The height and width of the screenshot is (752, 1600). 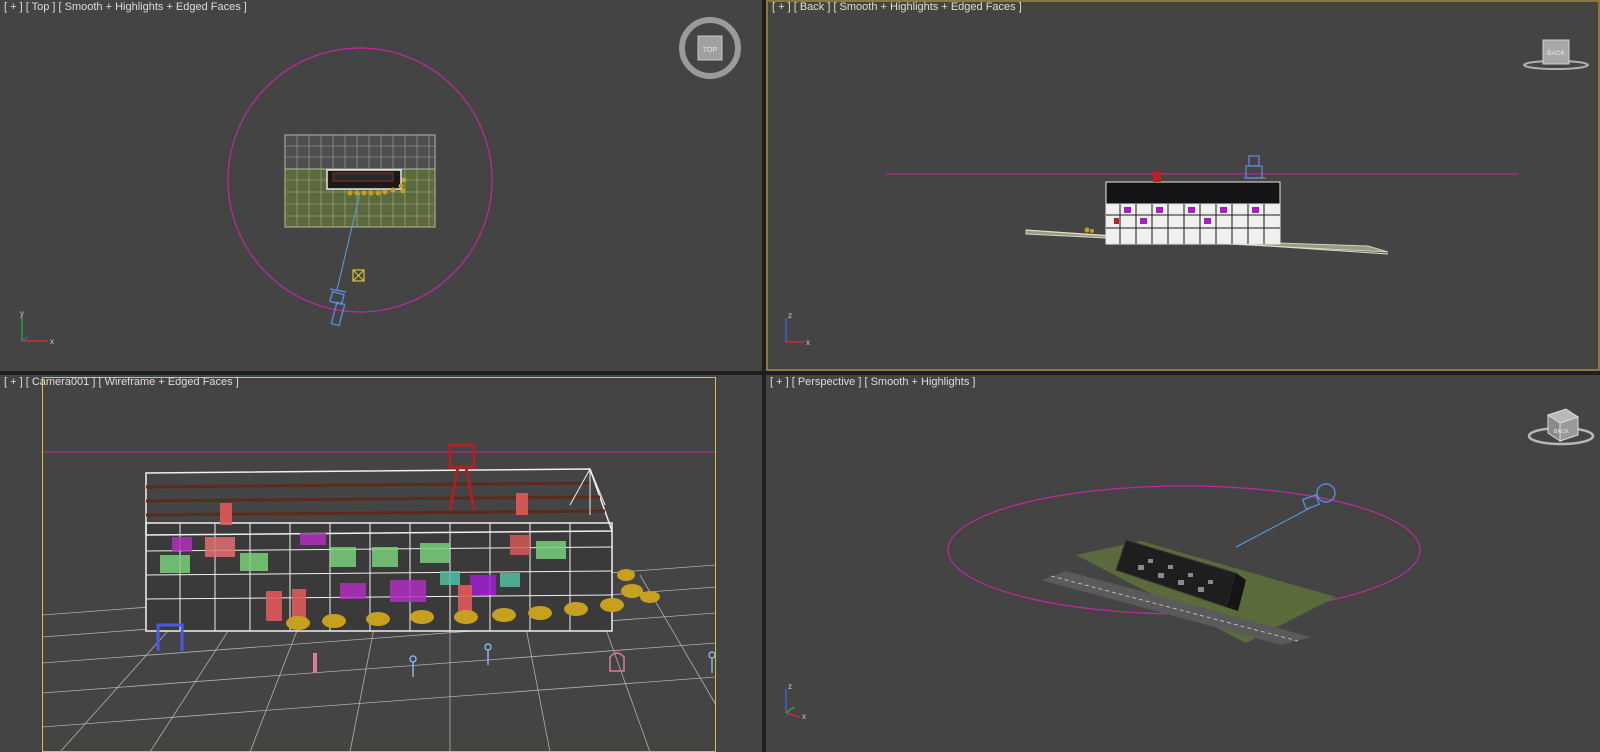 I want to click on chimney, so click(x=462, y=477).